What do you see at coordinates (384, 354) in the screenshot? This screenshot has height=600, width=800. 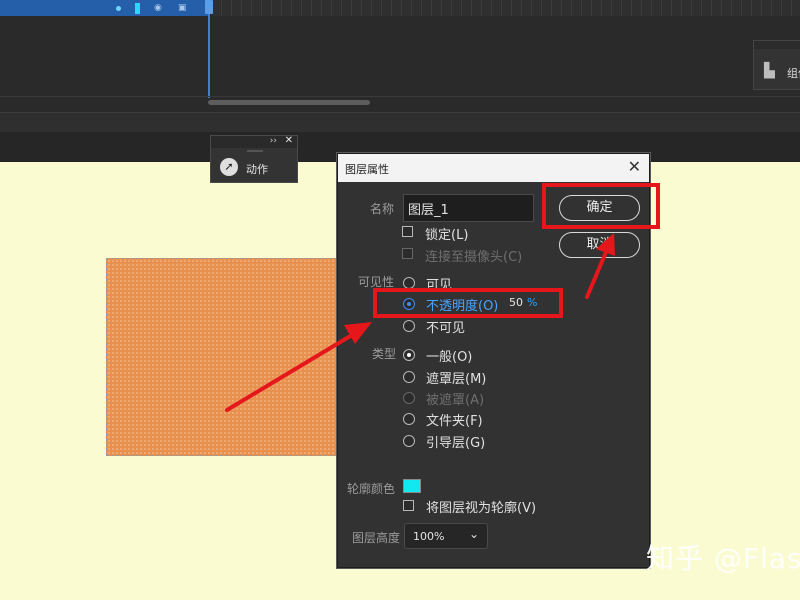 I see `type-label: 类型` at bounding box center [384, 354].